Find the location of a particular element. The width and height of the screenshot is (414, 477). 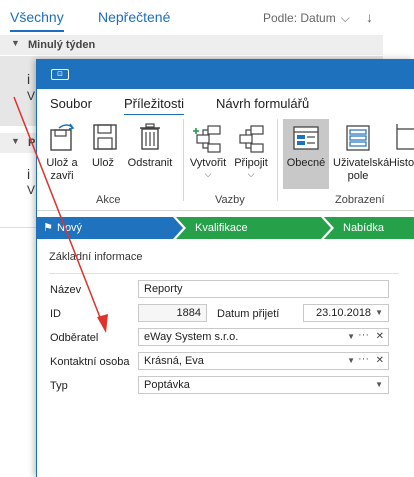

tab-all: Všechny is located at coordinates (37, 20).